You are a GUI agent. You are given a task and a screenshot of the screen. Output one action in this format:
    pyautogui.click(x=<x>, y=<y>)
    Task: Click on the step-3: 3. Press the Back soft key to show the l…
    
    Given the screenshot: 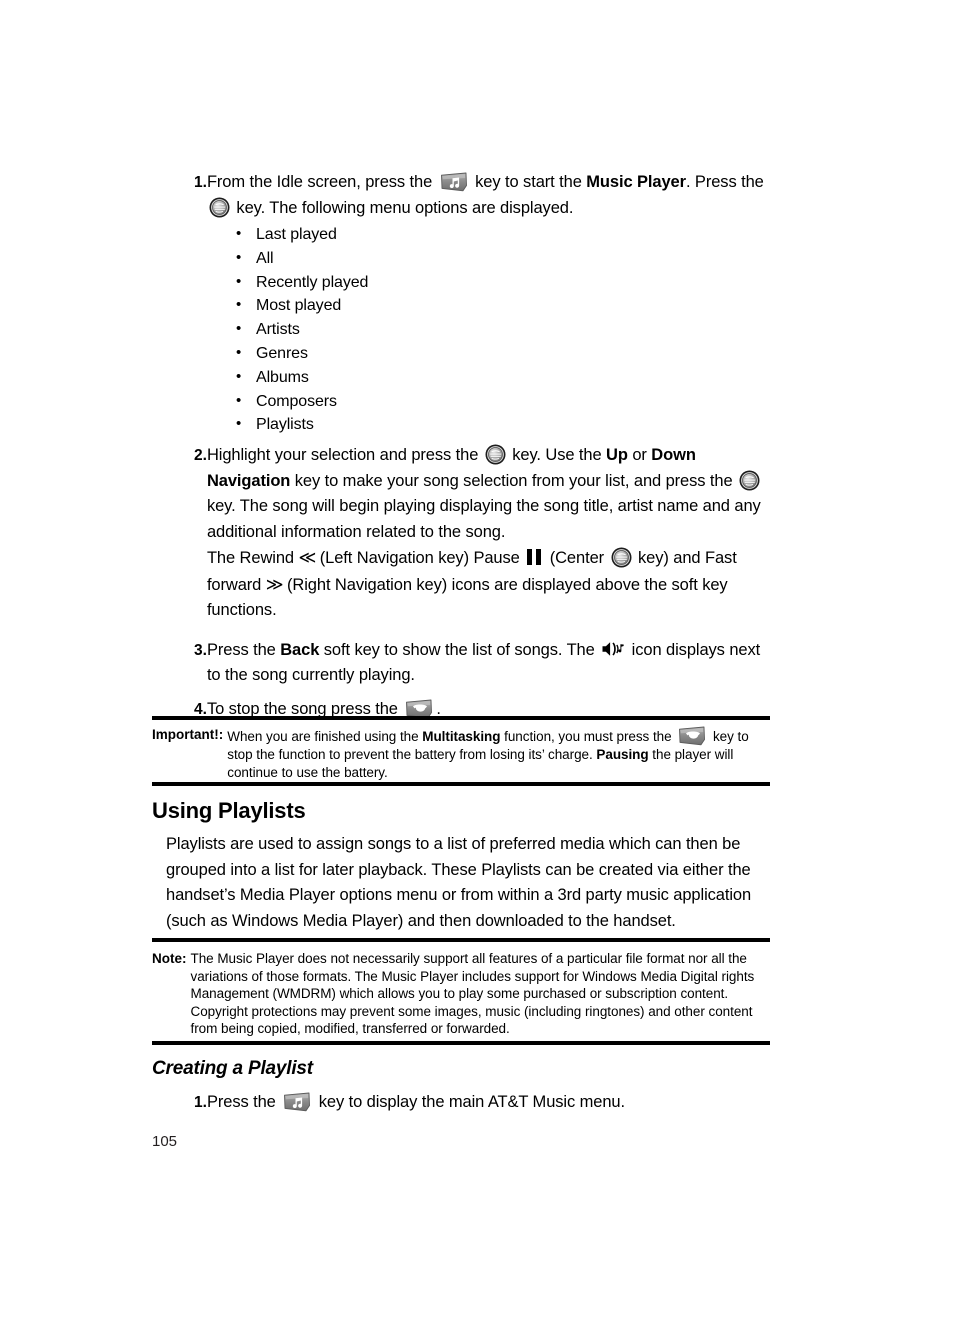 What is the action you would take?
    pyautogui.click(x=462, y=663)
    